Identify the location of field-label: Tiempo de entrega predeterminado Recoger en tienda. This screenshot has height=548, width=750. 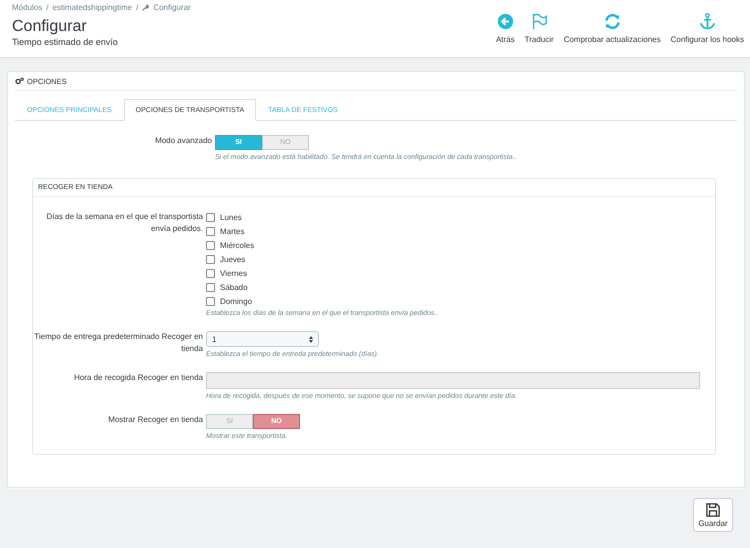
(118, 343).